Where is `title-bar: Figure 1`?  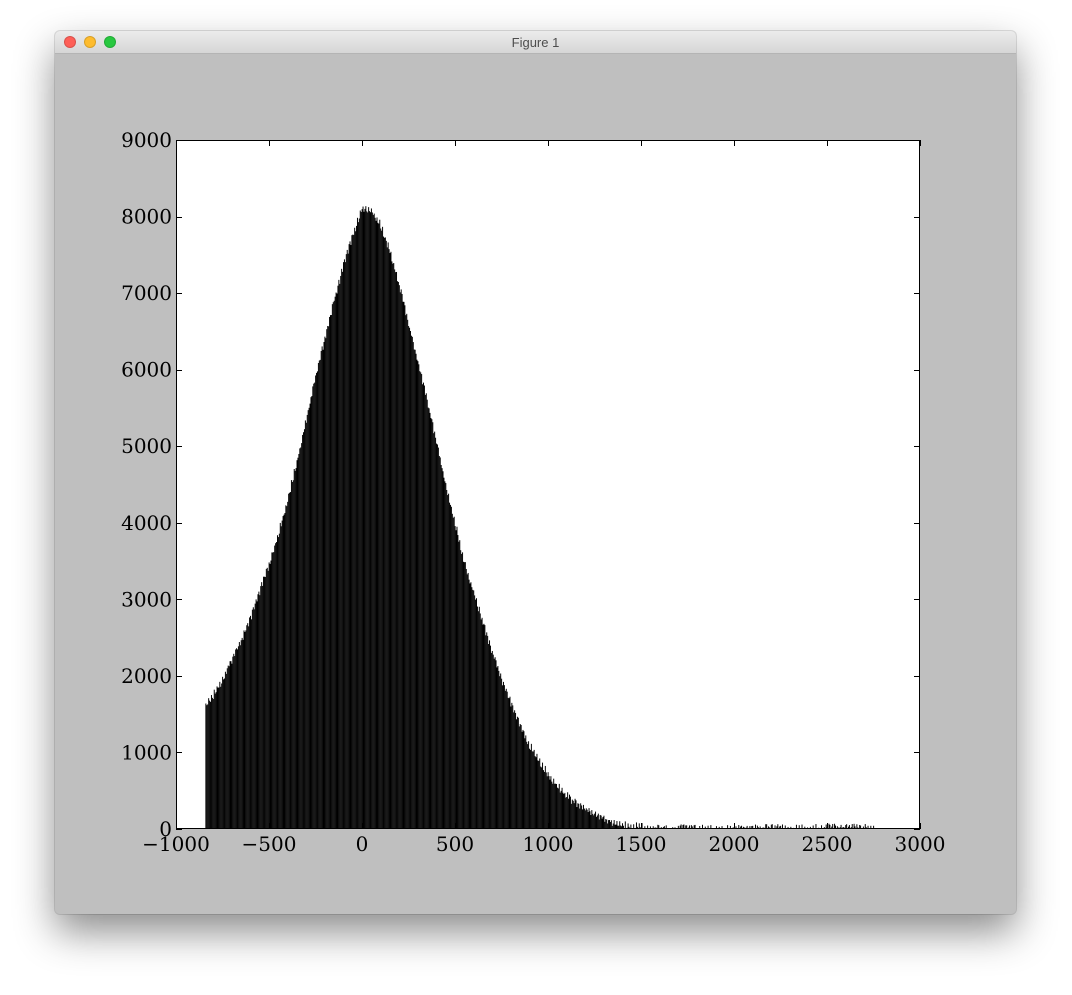 title-bar: Figure 1 is located at coordinates (535, 42).